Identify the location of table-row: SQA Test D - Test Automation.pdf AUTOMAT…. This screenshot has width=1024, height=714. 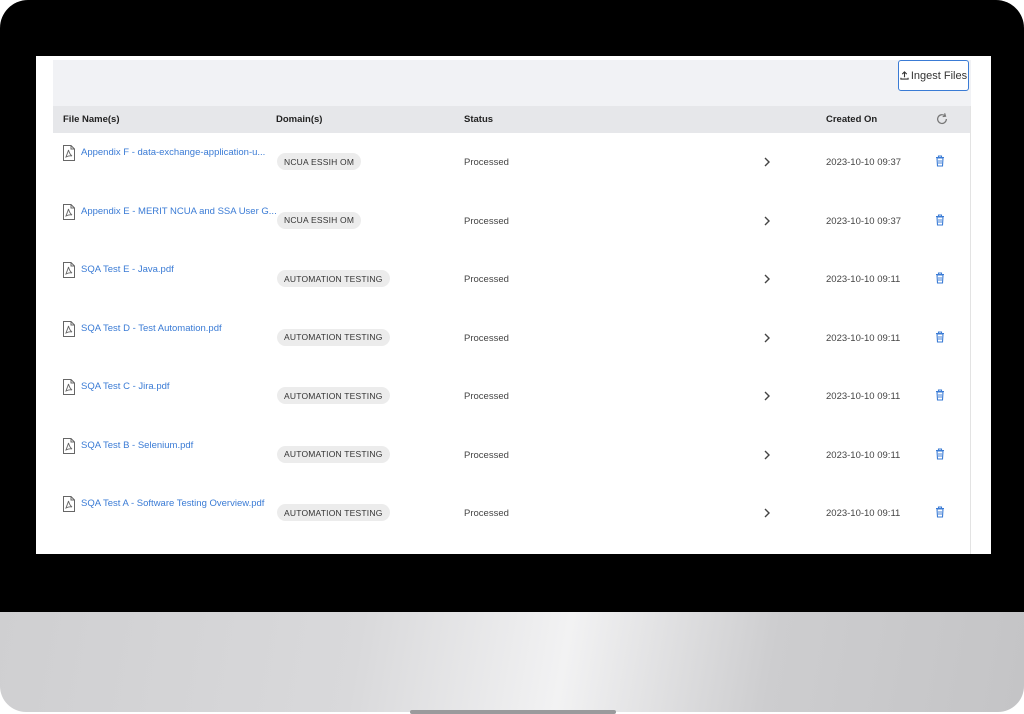
(511, 338).